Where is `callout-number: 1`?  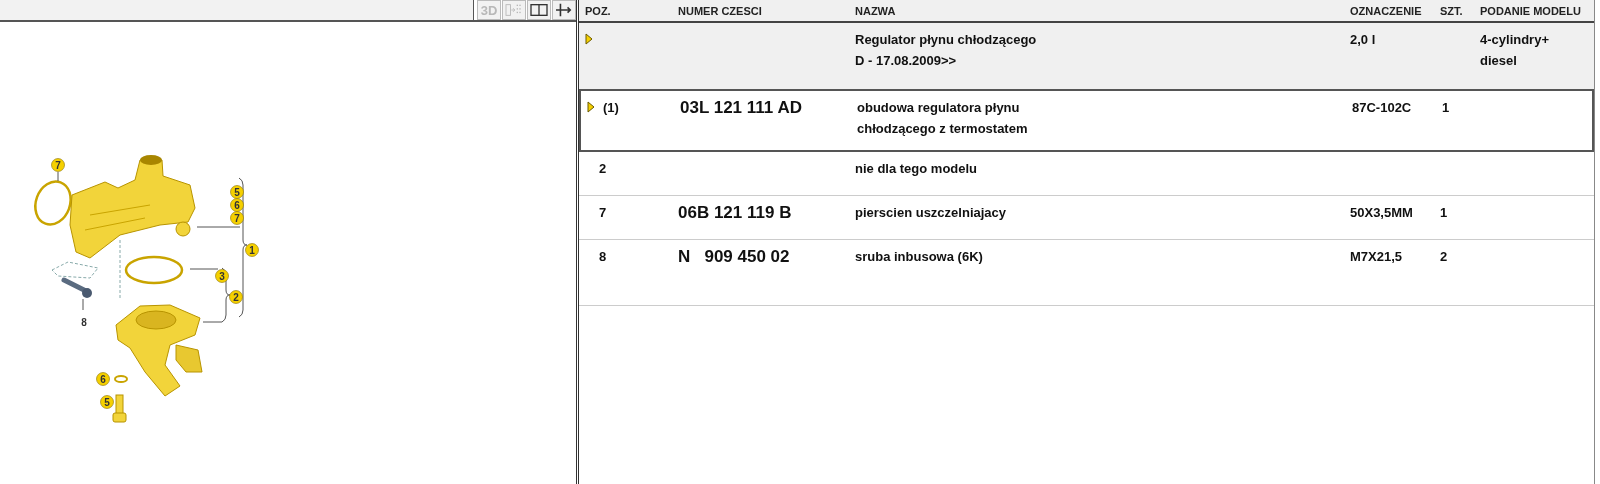
callout-number: 1 is located at coordinates (252, 250).